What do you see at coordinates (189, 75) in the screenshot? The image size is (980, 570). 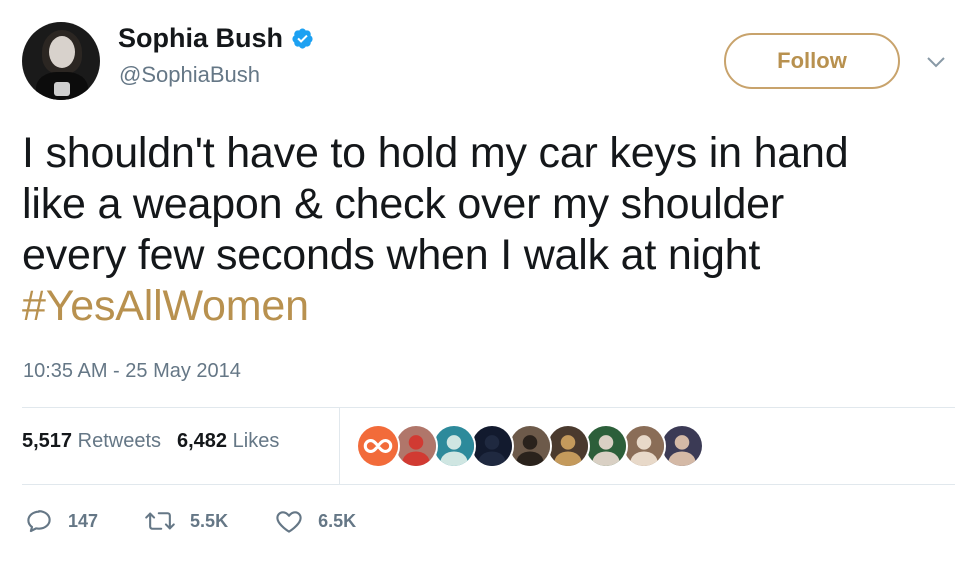 I see `author-handle: @SophiaBush` at bounding box center [189, 75].